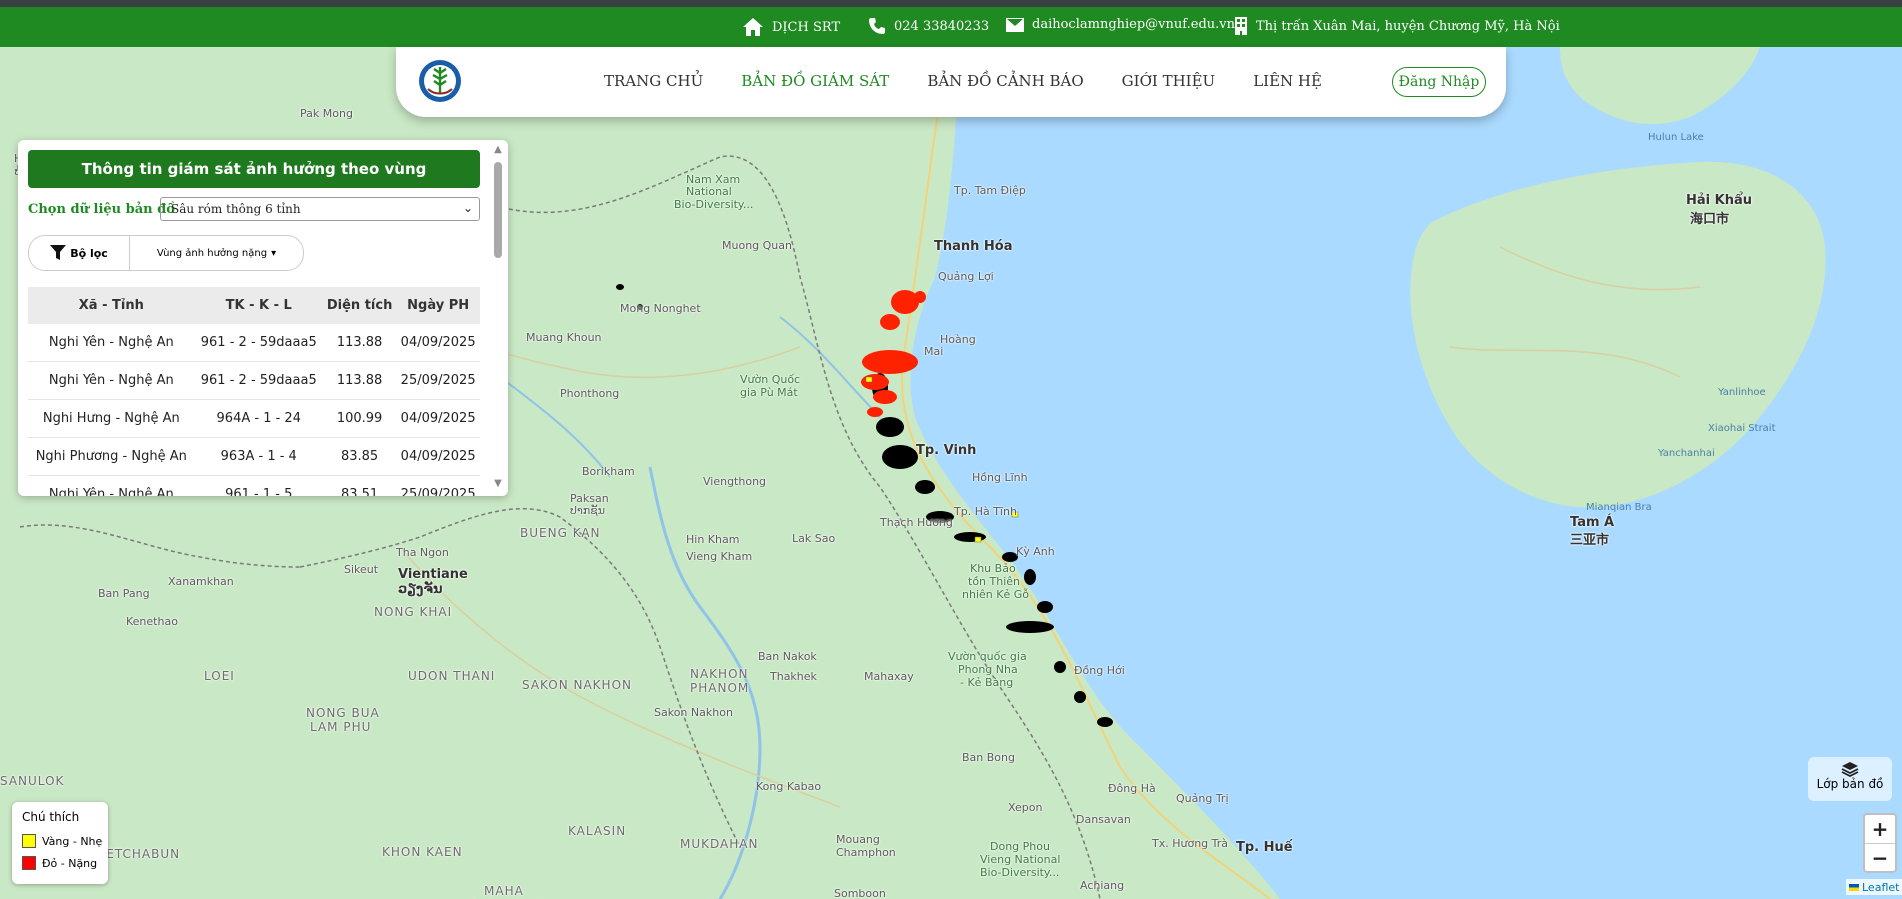  Describe the element at coordinates (359, 305) in the screenshot. I see `column-header-area: Diện tích` at that location.